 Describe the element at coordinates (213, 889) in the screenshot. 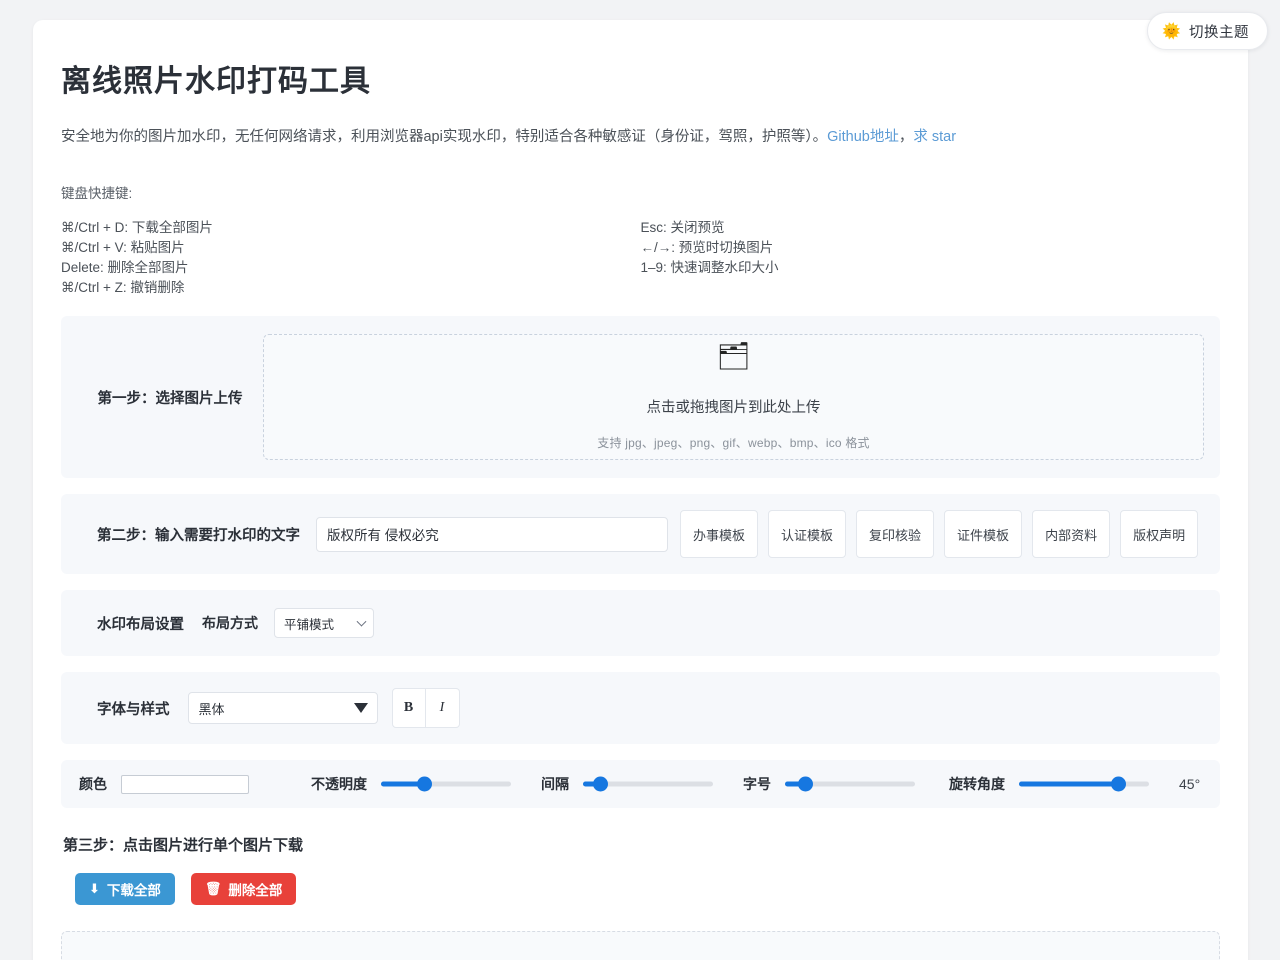

I see `trash-icon: 🗑` at that location.